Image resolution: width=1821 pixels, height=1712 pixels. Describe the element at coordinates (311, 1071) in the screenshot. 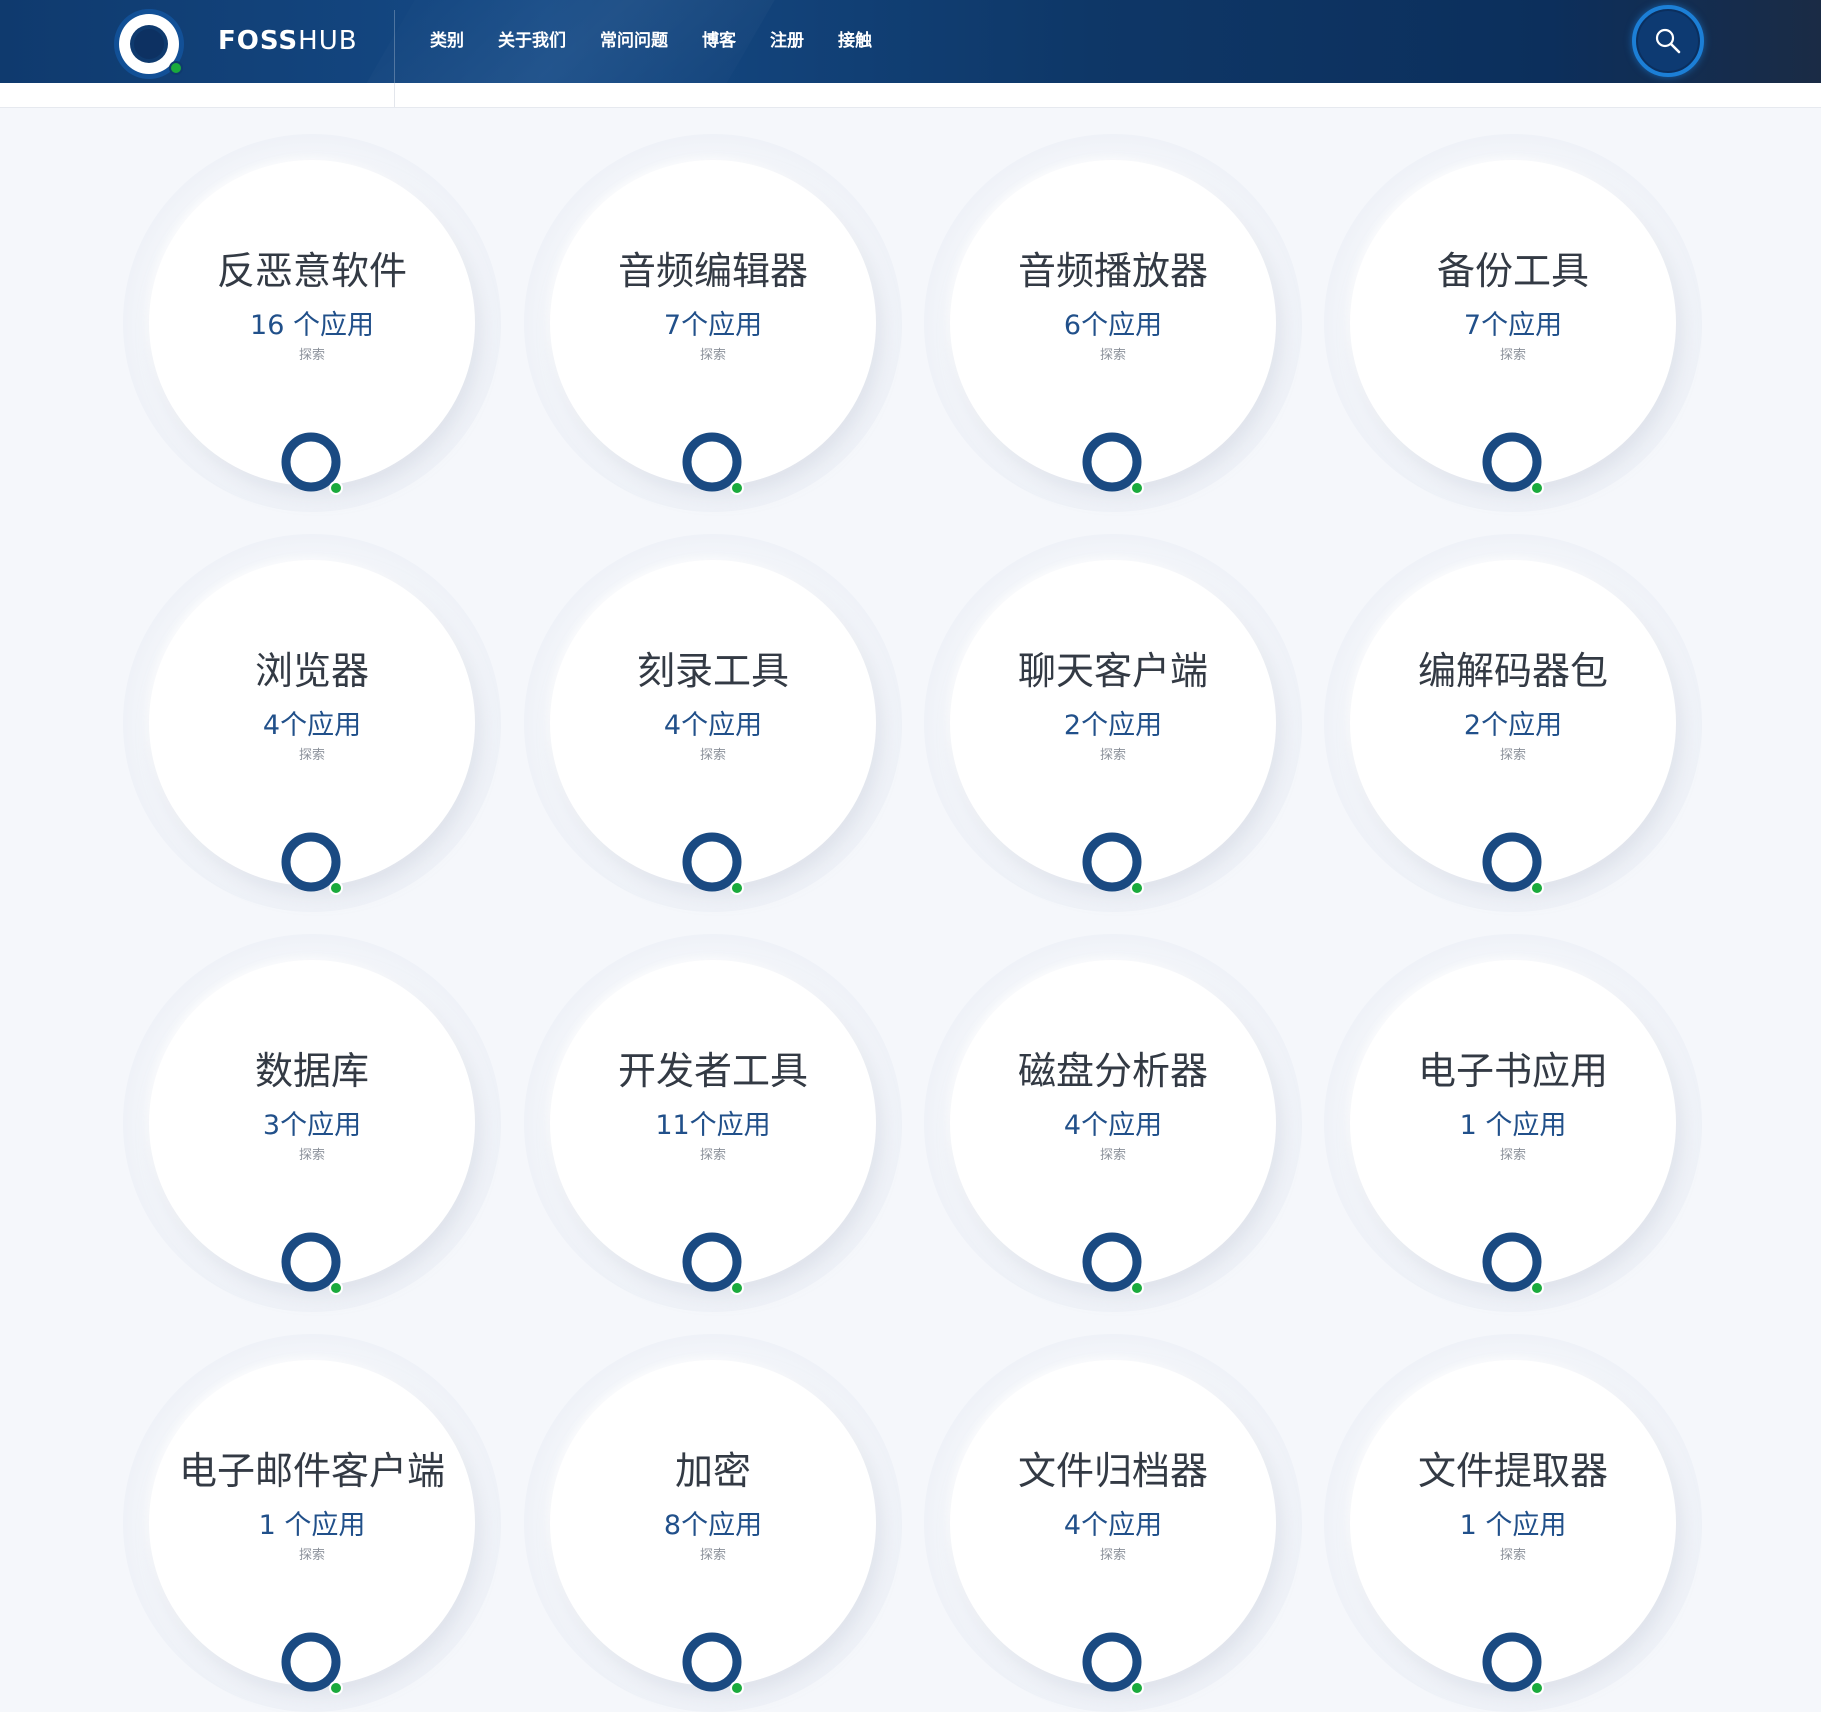

I see `category-title: 数据库` at that location.